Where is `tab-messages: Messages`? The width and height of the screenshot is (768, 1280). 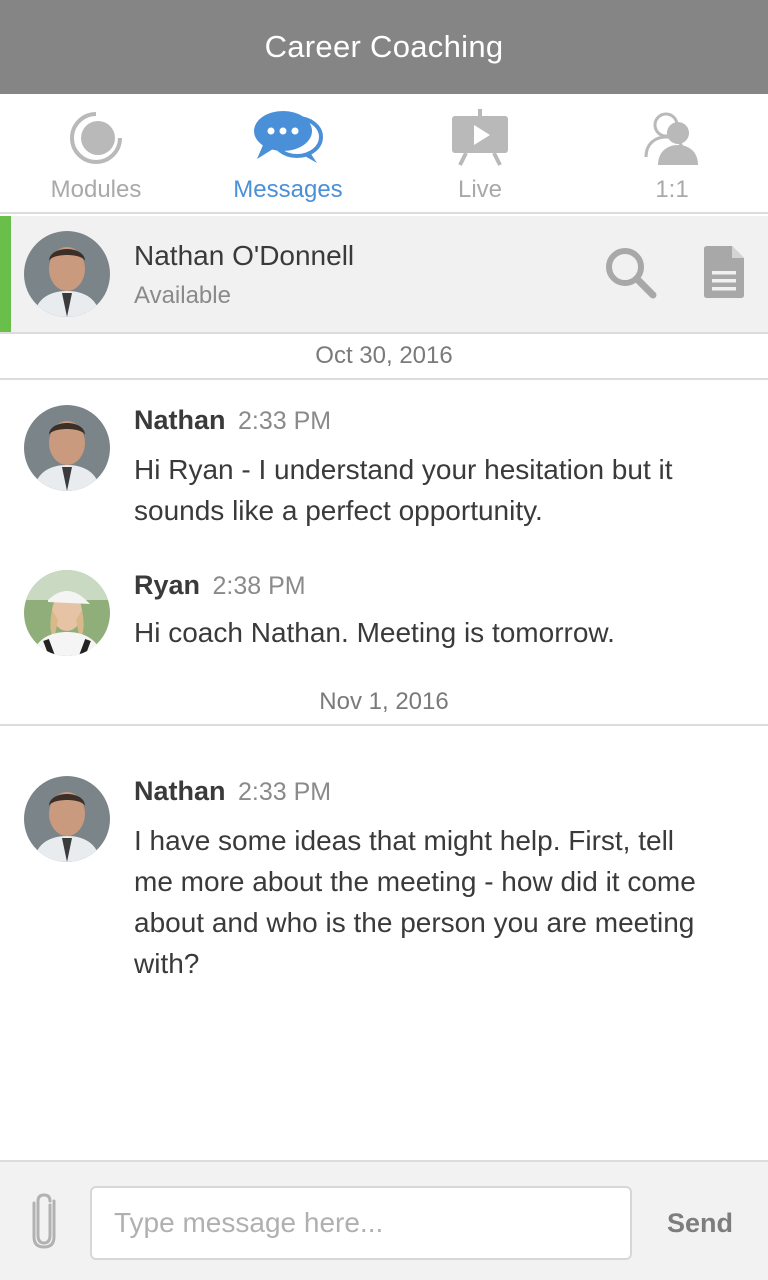 tab-messages: Messages is located at coordinates (288, 153).